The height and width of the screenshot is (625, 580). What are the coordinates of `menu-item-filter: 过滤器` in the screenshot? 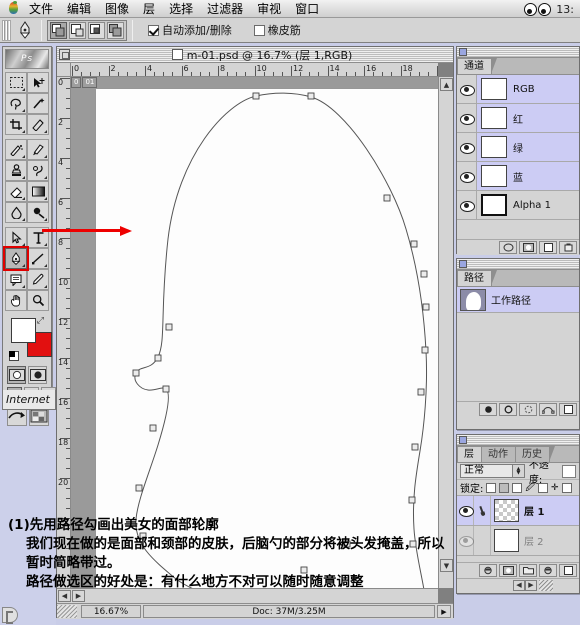 It's located at (225, 9).